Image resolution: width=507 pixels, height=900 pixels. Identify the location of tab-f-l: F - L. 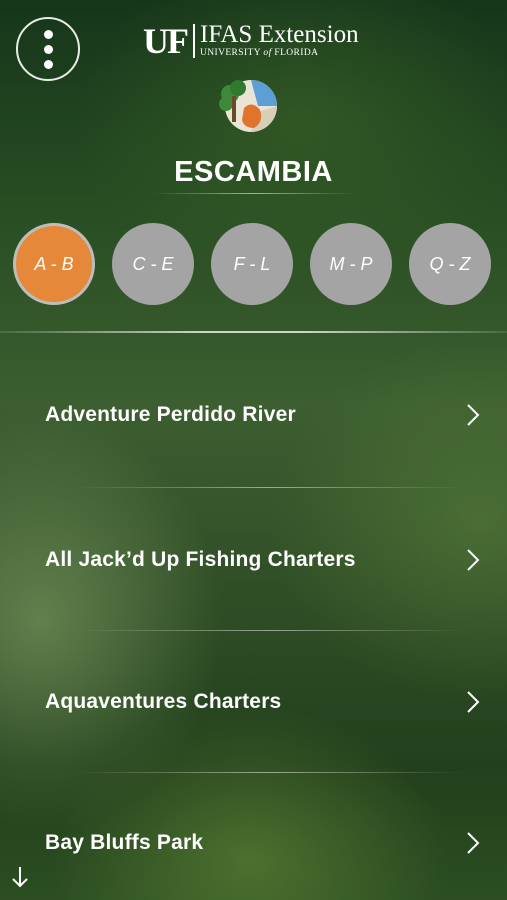
(252, 264).